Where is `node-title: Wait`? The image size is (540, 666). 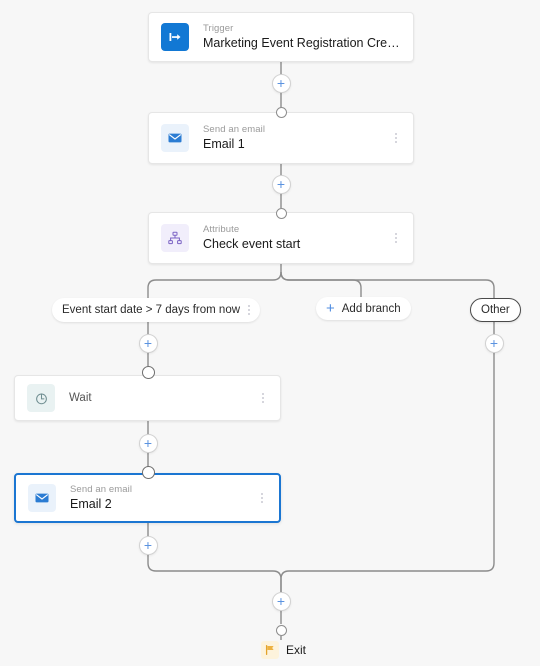
node-title: Wait is located at coordinates (80, 398).